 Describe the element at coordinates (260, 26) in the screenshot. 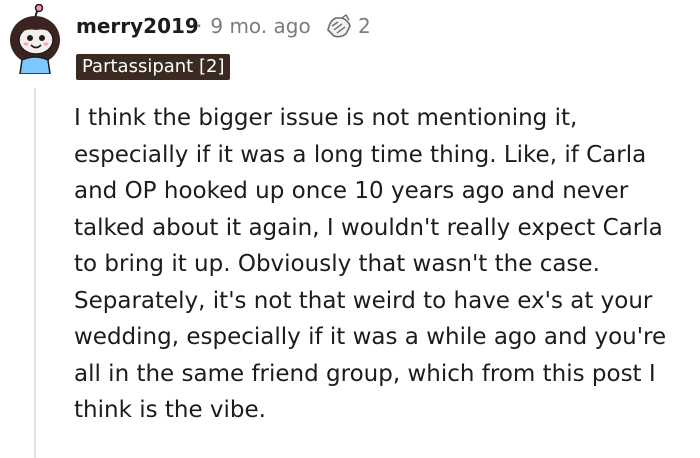

I see `comment-timestamp: 9 mo. ago` at that location.